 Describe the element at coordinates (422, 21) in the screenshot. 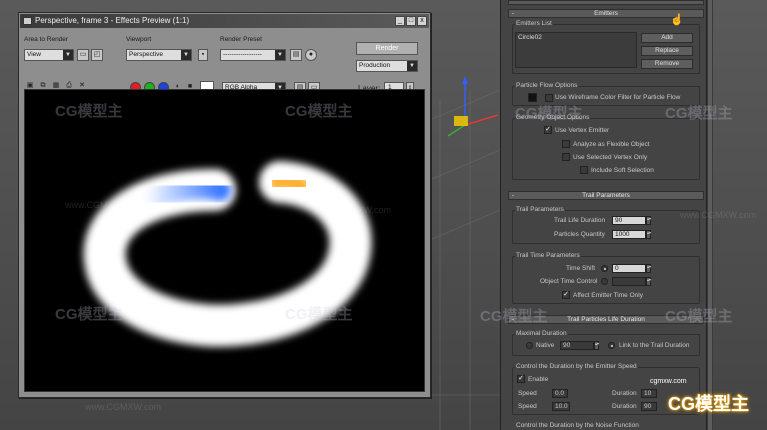

I see `close-button: x` at that location.